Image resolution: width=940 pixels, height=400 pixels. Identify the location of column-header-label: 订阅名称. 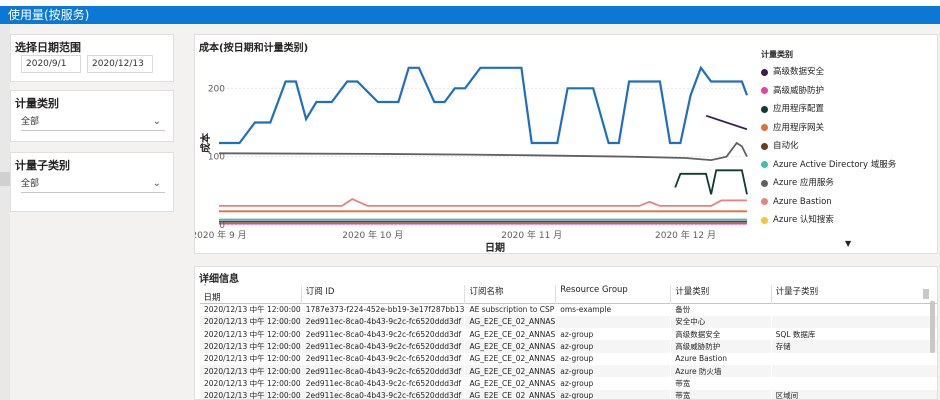
(486, 292).